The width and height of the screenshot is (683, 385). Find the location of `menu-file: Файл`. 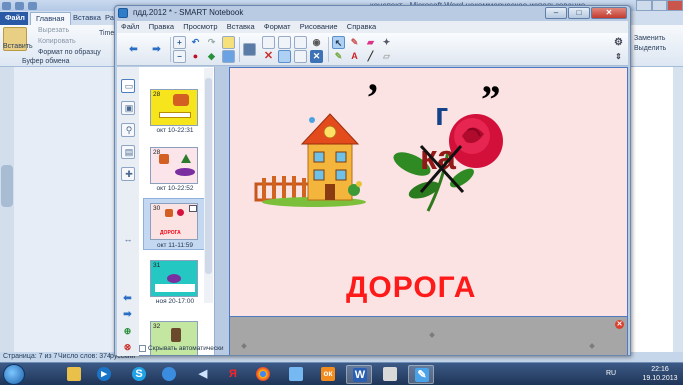

menu-file: Файл is located at coordinates (129, 26).